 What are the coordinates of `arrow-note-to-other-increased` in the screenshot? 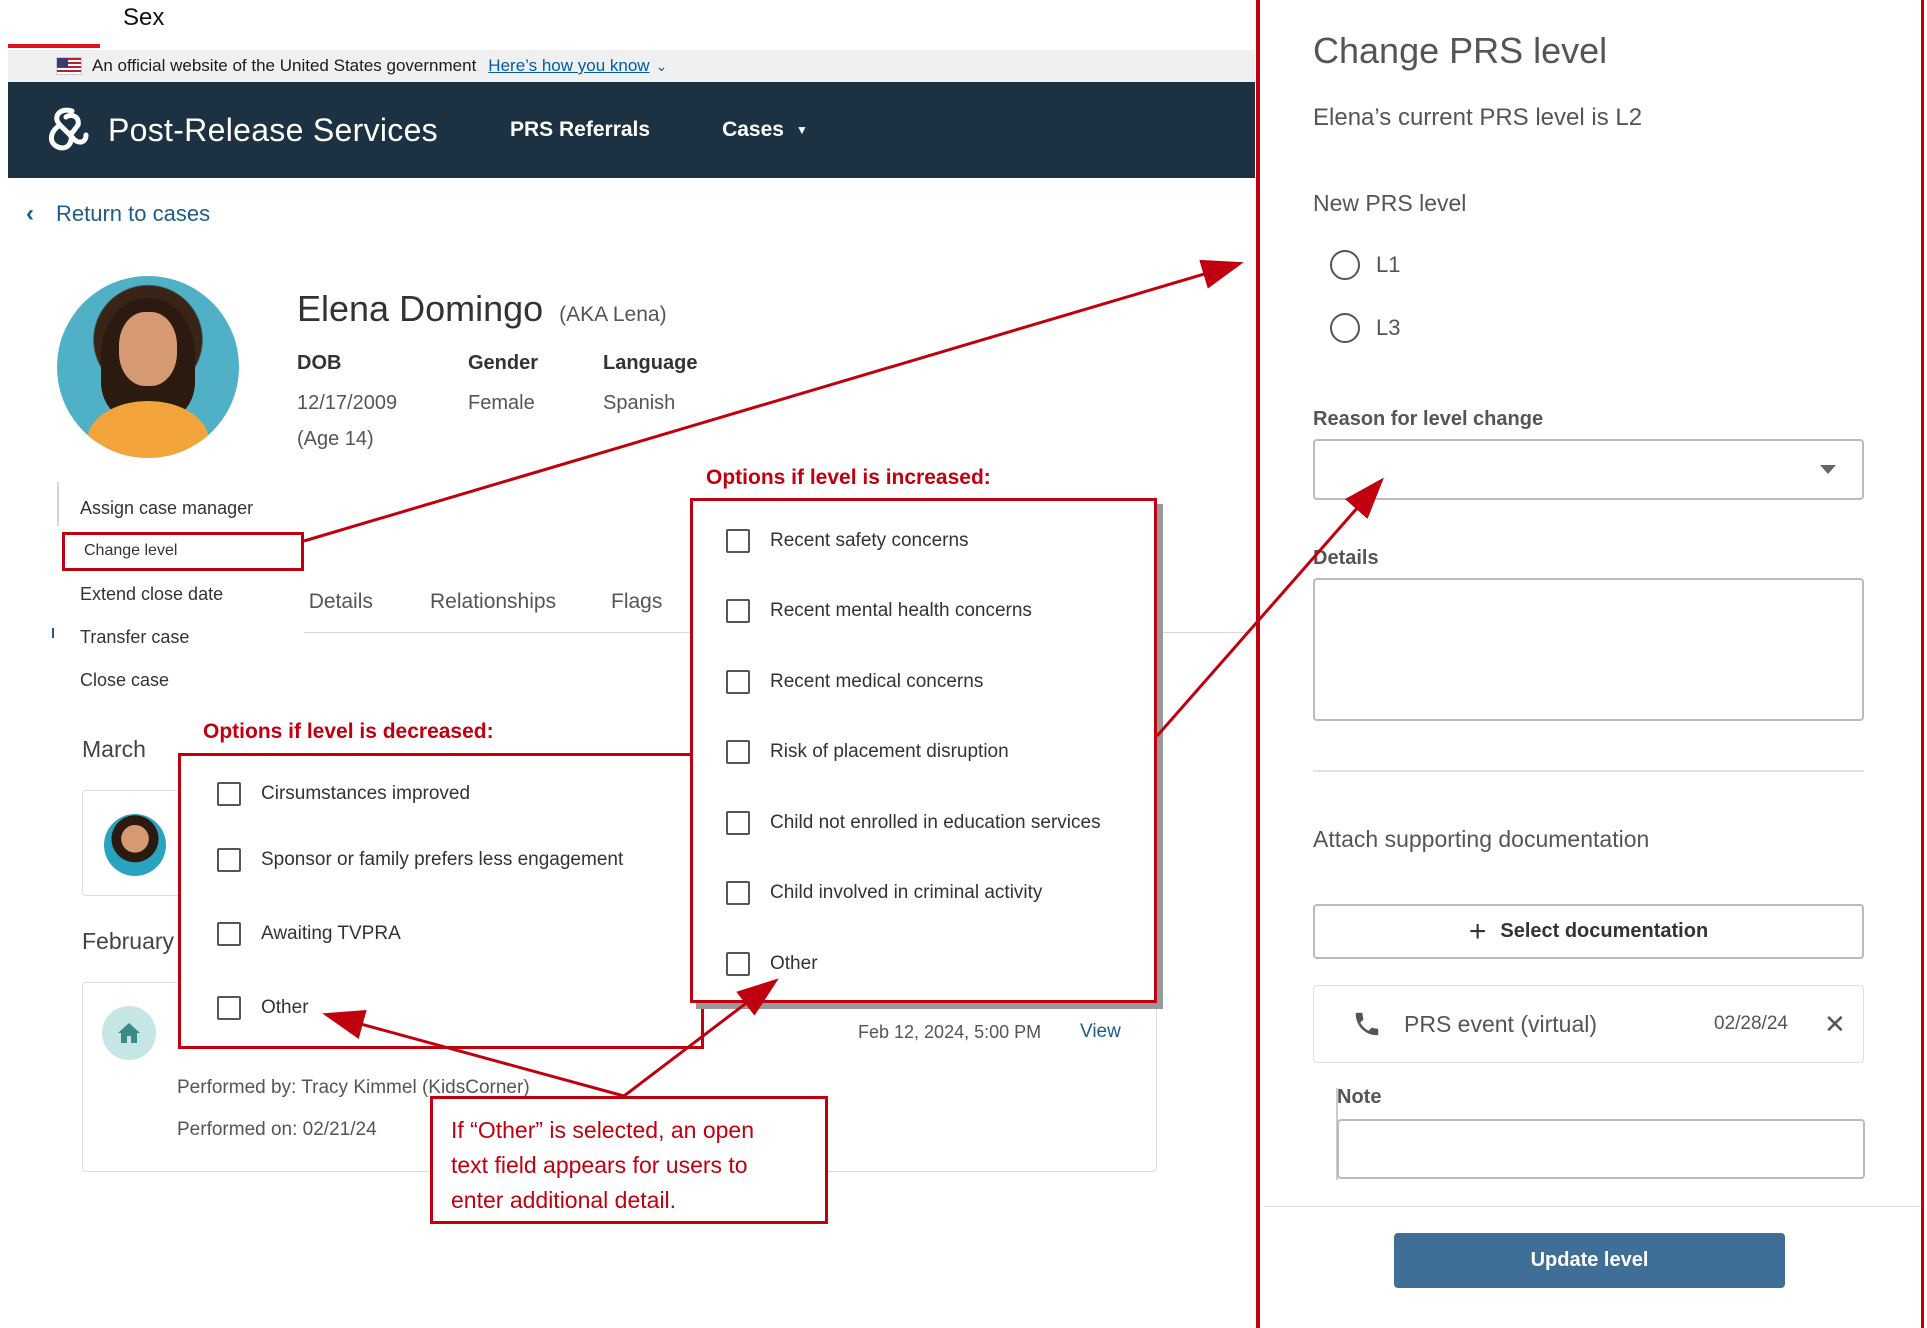 It's located at (701, 1038).